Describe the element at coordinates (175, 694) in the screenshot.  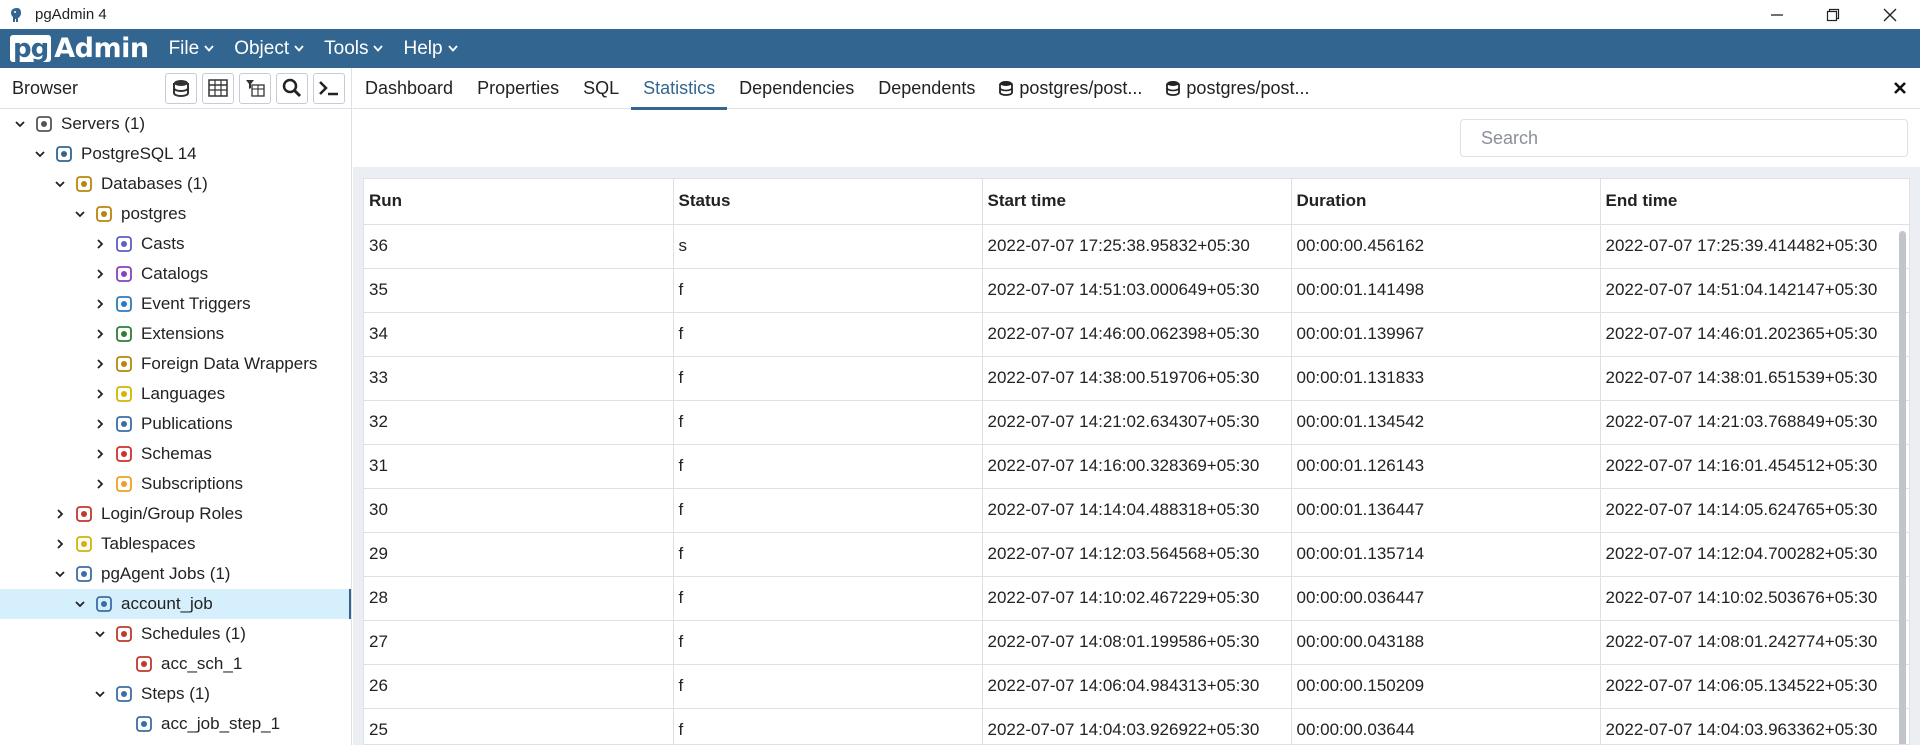
I see `tree-node: Steps (1)` at that location.